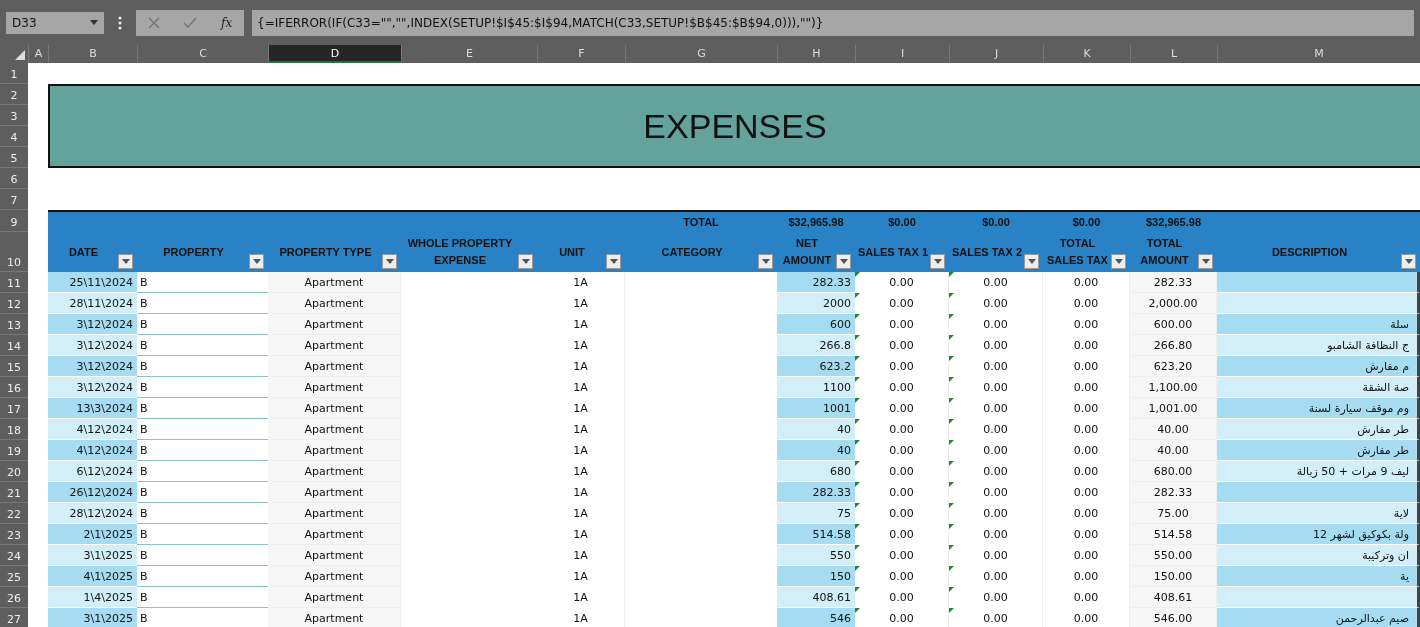 Image resolution: width=1420 pixels, height=627 pixels. What do you see at coordinates (1173, 324) in the screenshot?
I see `total-amount-cell: 600.00` at bounding box center [1173, 324].